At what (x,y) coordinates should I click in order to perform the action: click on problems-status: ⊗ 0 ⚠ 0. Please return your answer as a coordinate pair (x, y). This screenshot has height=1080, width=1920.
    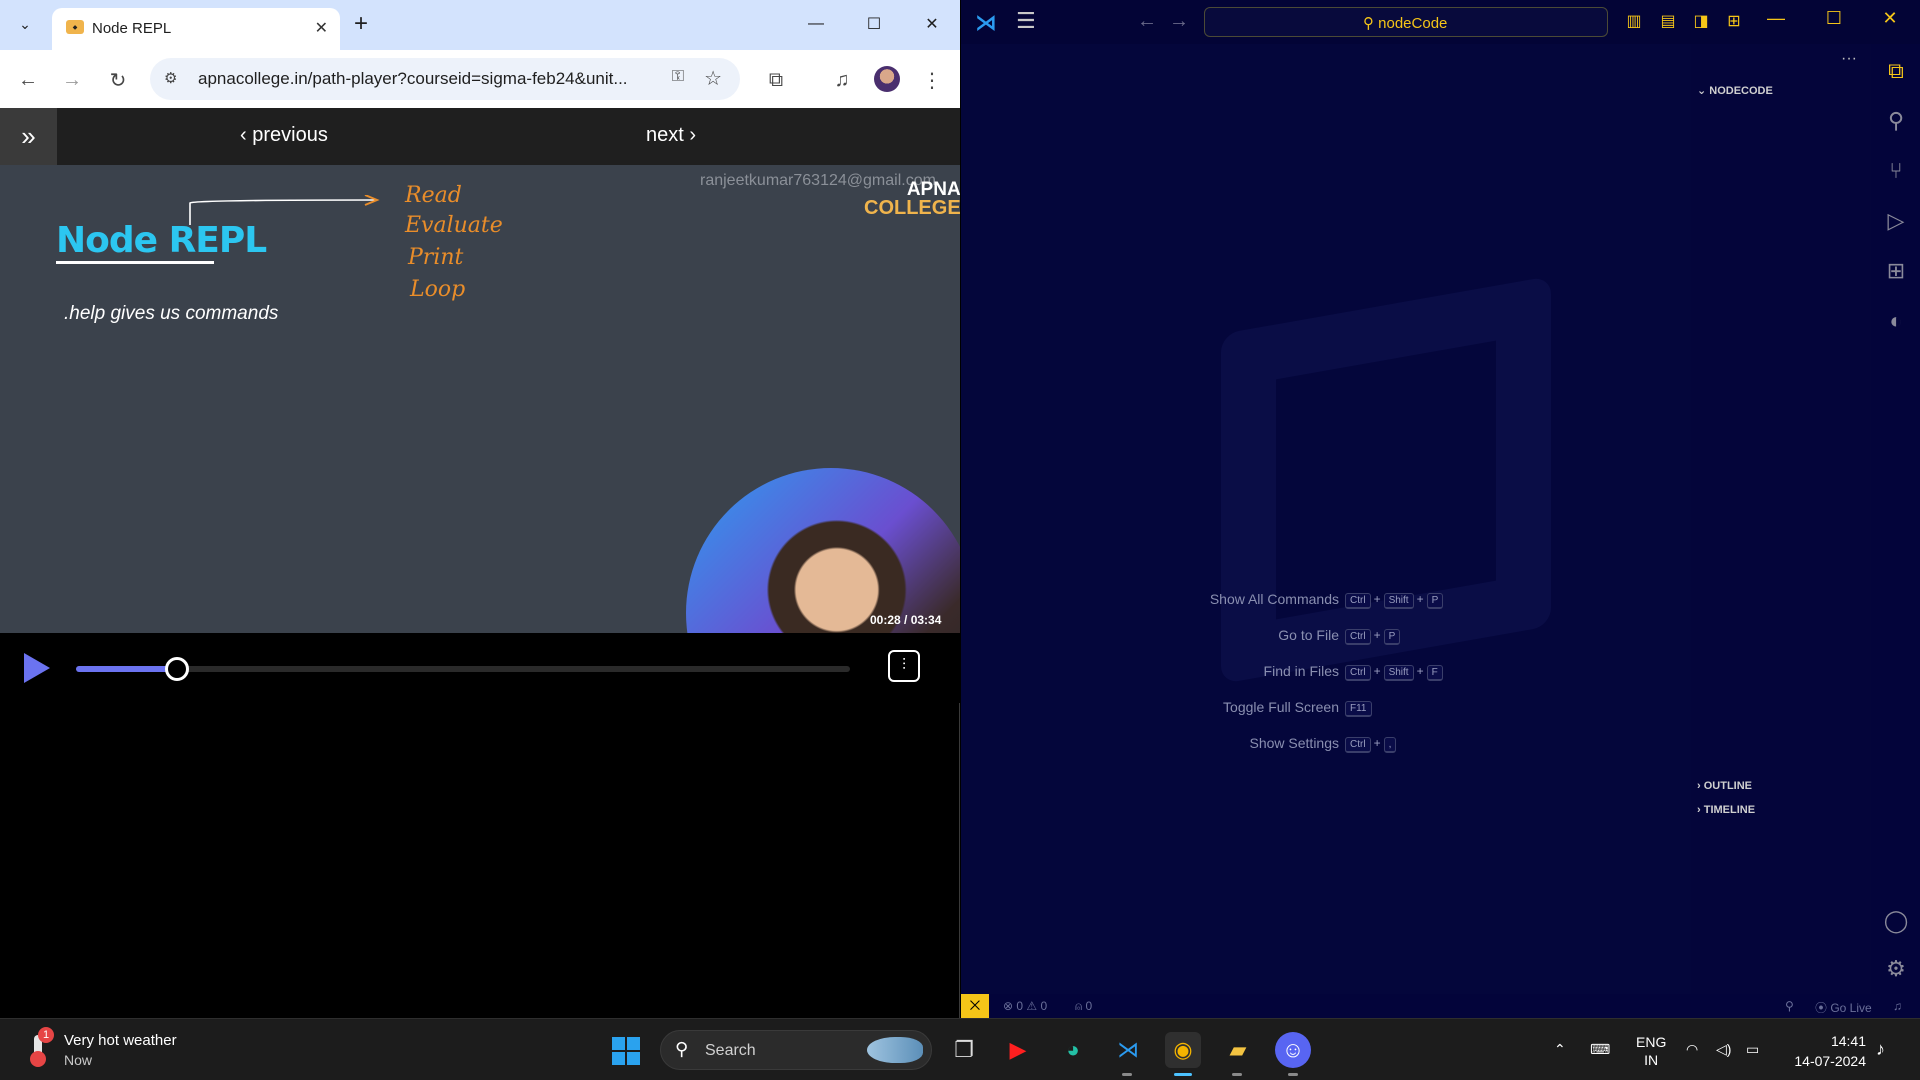
    Looking at the image, I should click on (1025, 1006).